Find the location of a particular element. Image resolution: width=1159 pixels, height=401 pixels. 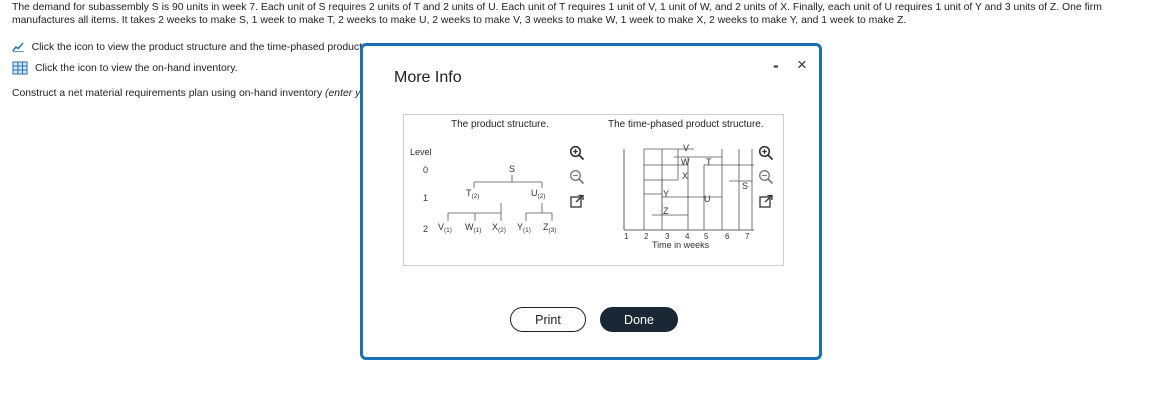

level-1-label: 1 is located at coordinates (425, 198).